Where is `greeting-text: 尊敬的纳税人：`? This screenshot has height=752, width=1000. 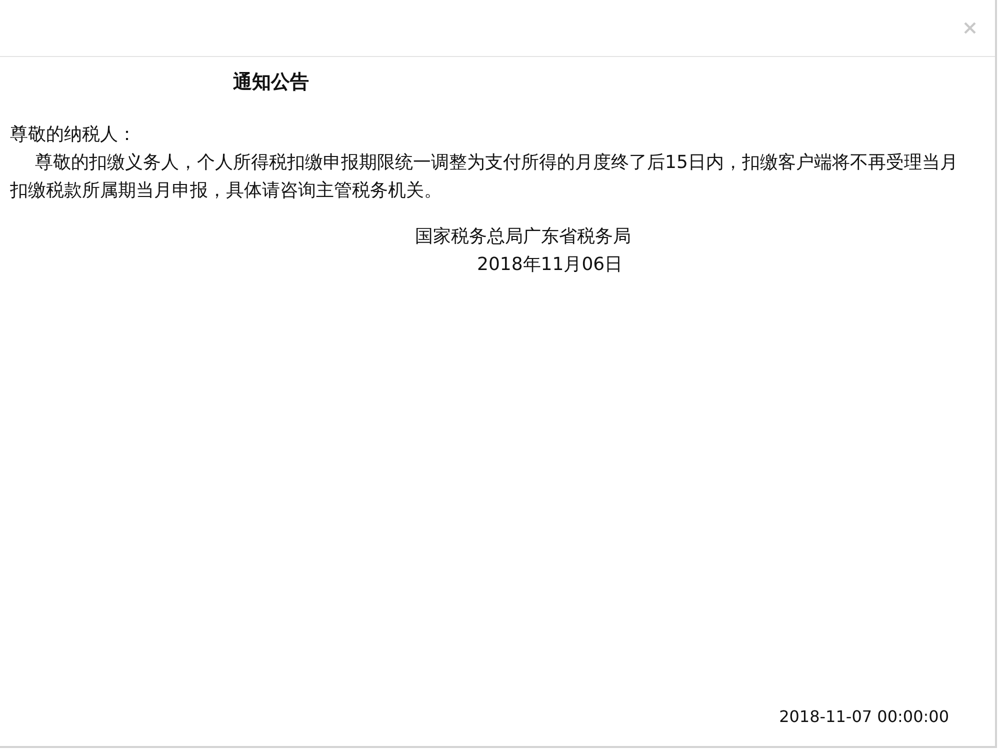
greeting-text: 尊敬的纳税人： is located at coordinates (73, 135).